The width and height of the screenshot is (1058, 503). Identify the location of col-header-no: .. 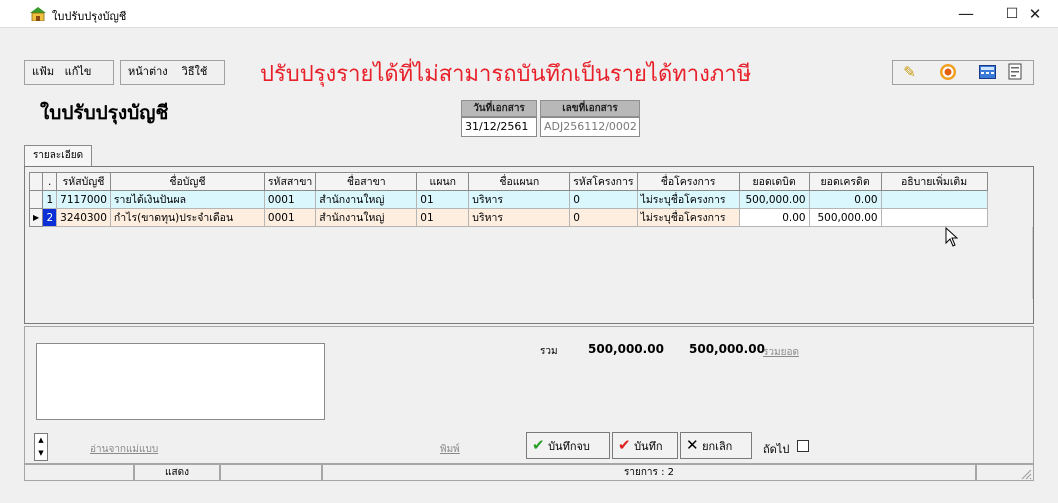
(50, 181).